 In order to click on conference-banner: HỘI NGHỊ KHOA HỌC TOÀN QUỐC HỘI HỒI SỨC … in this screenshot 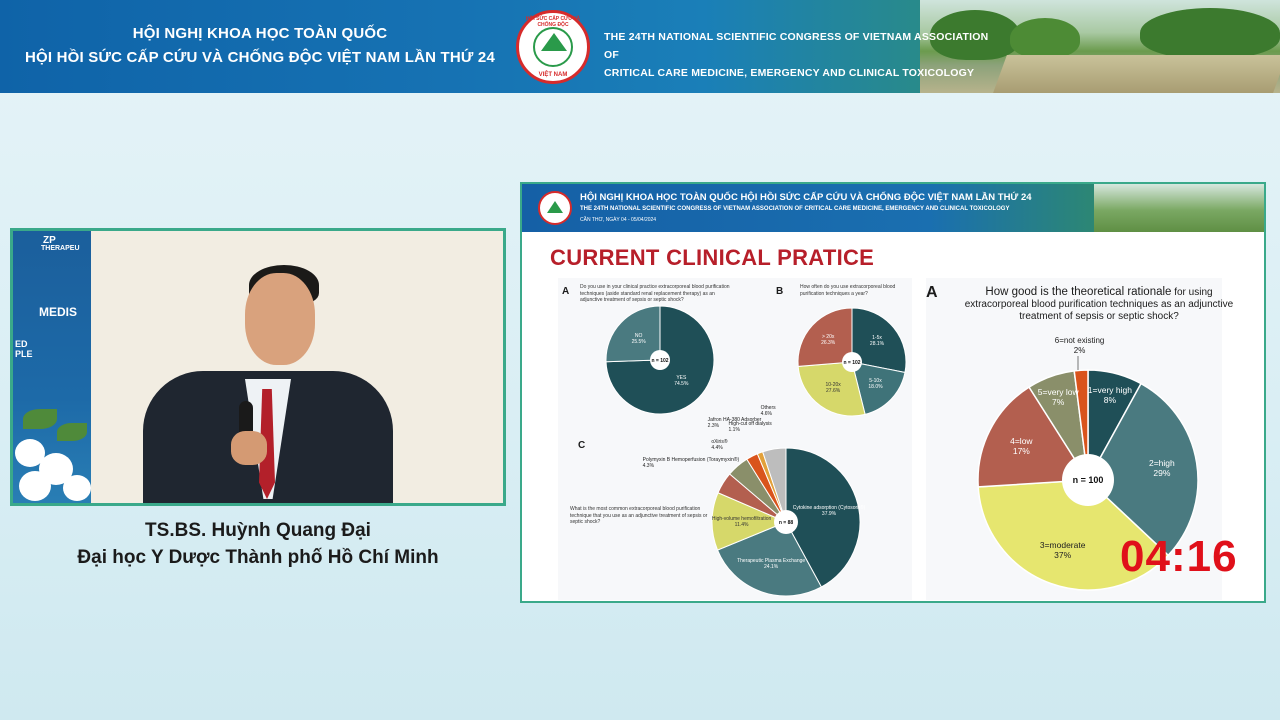, I will do `click(640, 46)`.